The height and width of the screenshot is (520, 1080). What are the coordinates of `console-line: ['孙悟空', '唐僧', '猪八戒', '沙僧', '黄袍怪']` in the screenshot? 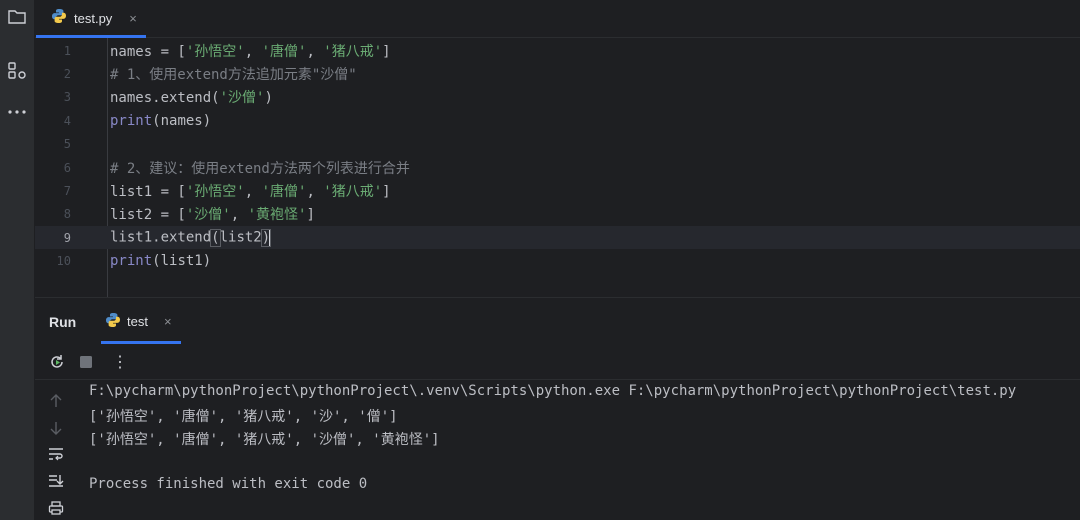 It's located at (264, 440).